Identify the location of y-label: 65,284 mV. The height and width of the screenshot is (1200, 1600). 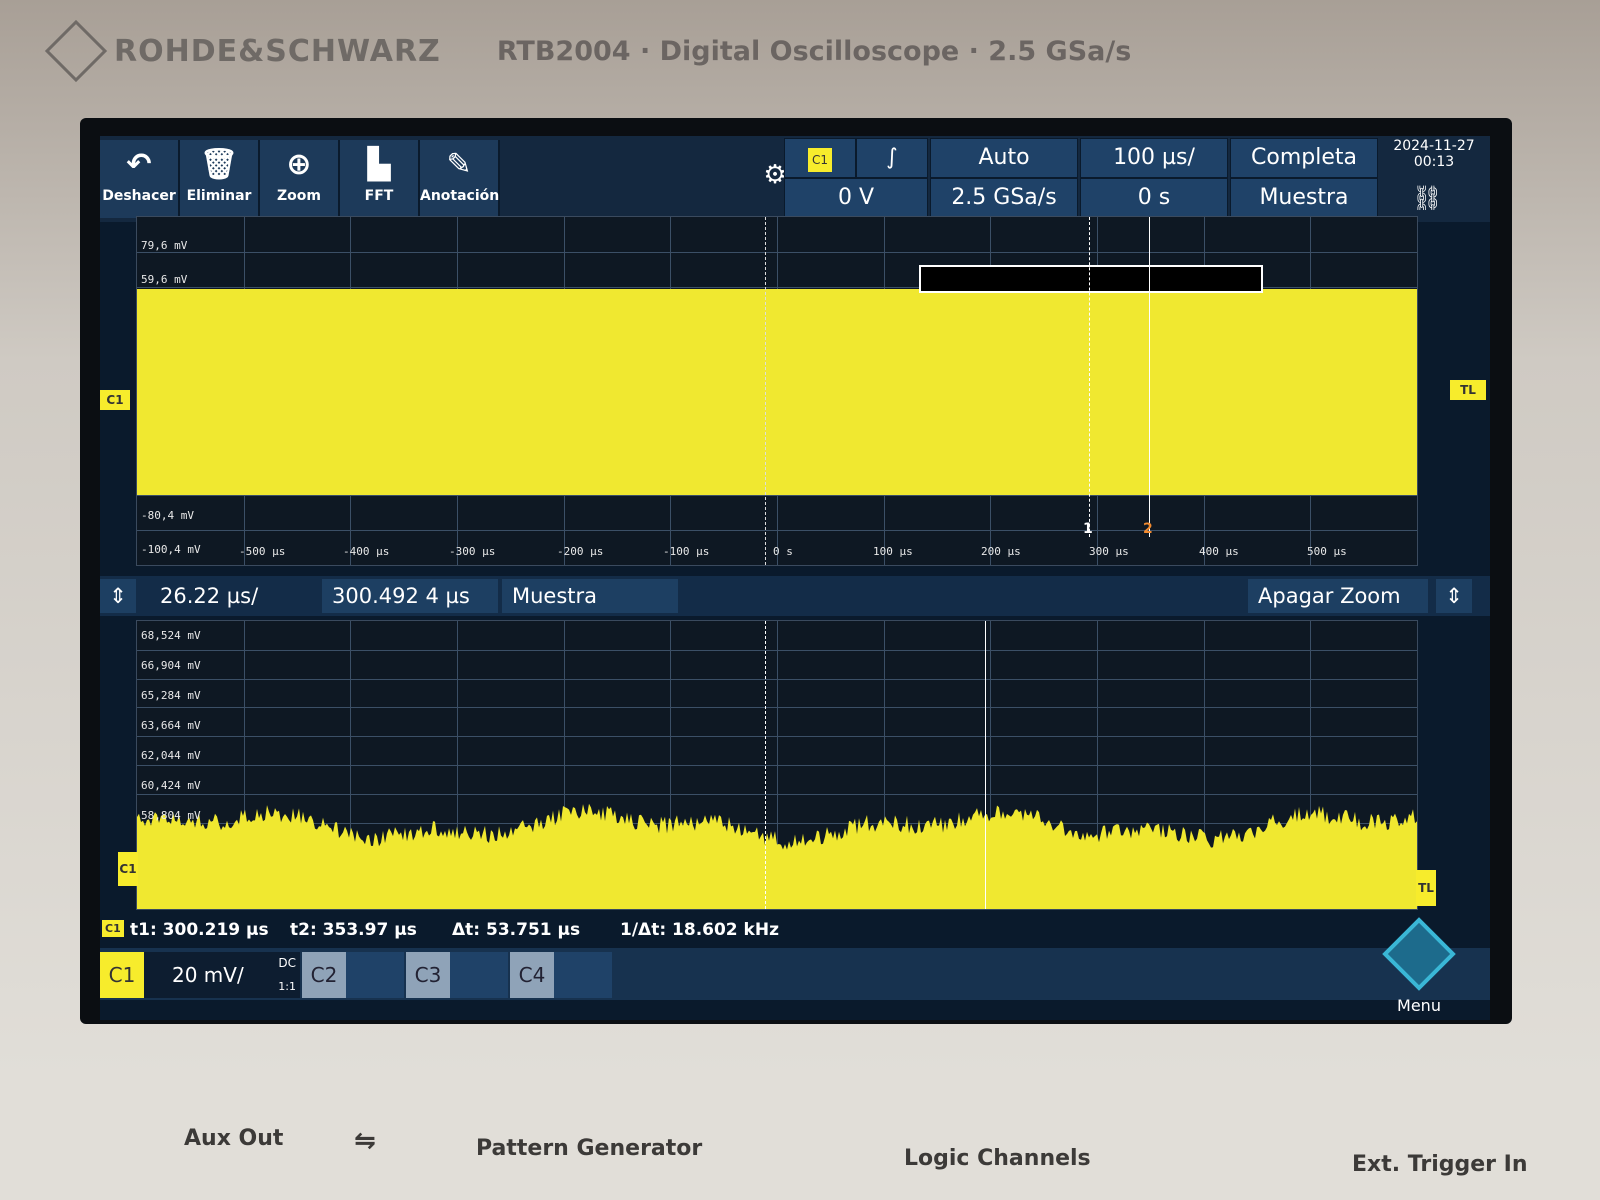
(171, 695).